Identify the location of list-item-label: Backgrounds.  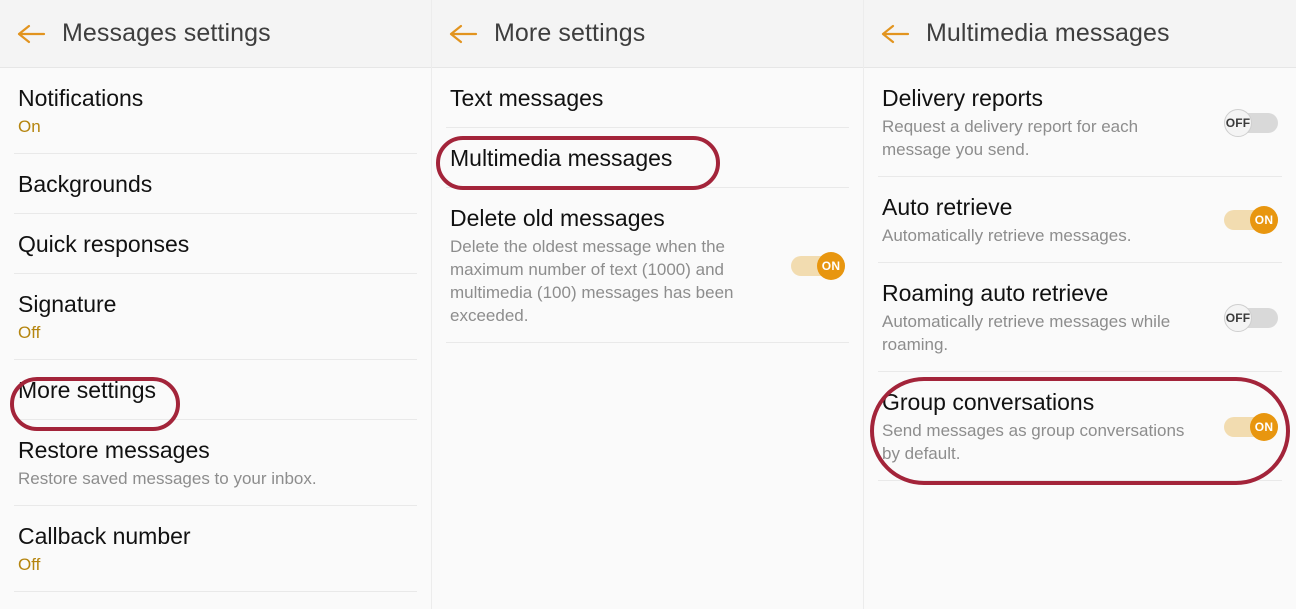
(85, 184).